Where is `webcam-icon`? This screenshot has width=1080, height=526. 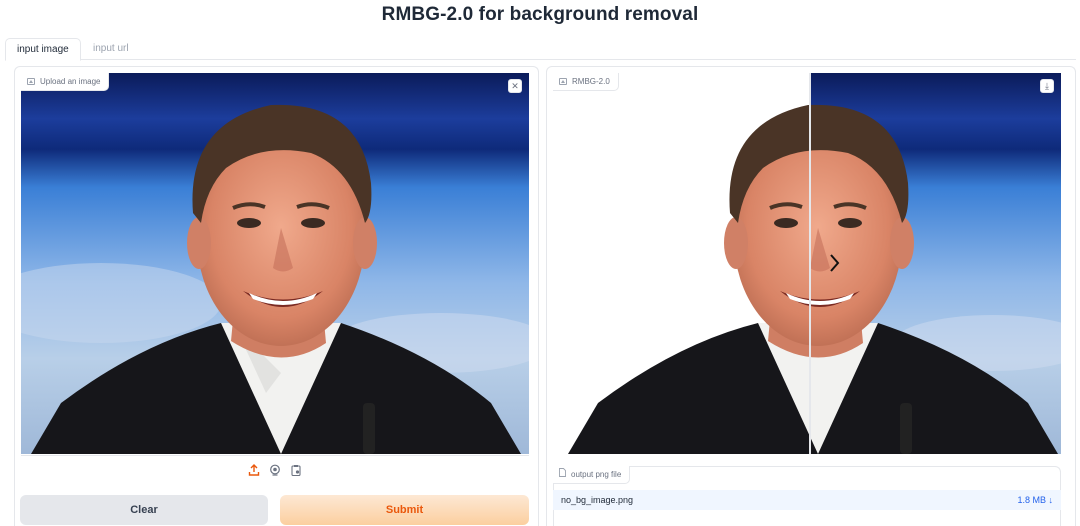
webcam-icon is located at coordinates (275, 470).